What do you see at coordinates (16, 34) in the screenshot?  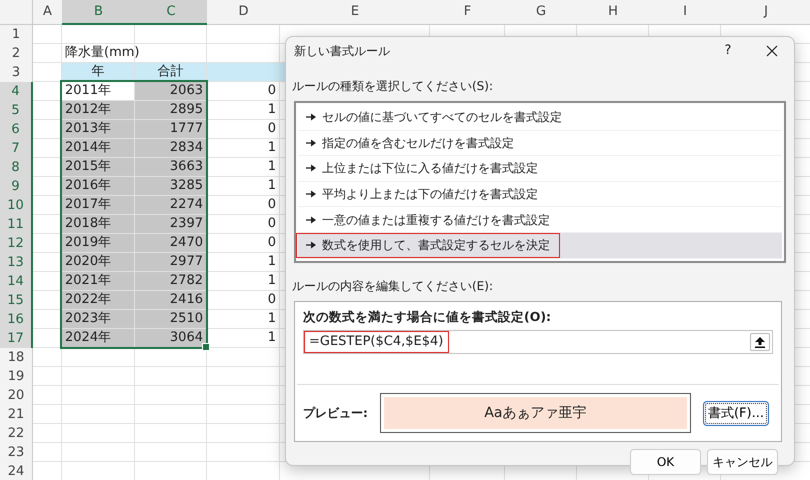 I see `row-header: 1` at bounding box center [16, 34].